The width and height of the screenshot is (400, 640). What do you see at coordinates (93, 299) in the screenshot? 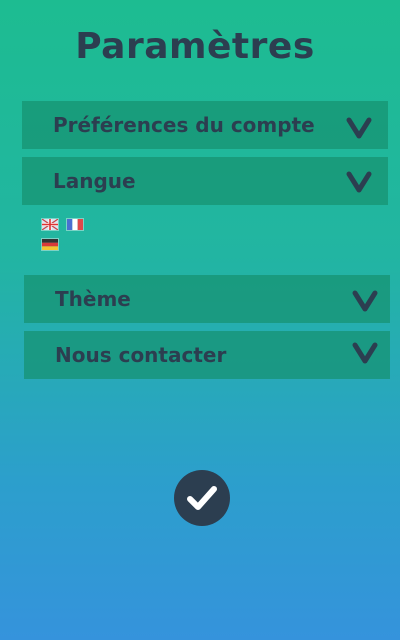
I see `section-theme-label: Thème` at bounding box center [93, 299].